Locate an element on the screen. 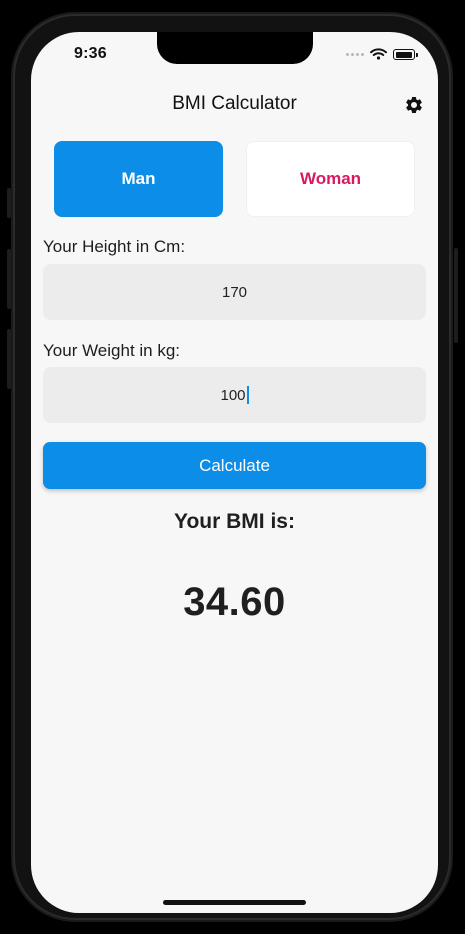  woman-button: Woman is located at coordinates (330, 179).